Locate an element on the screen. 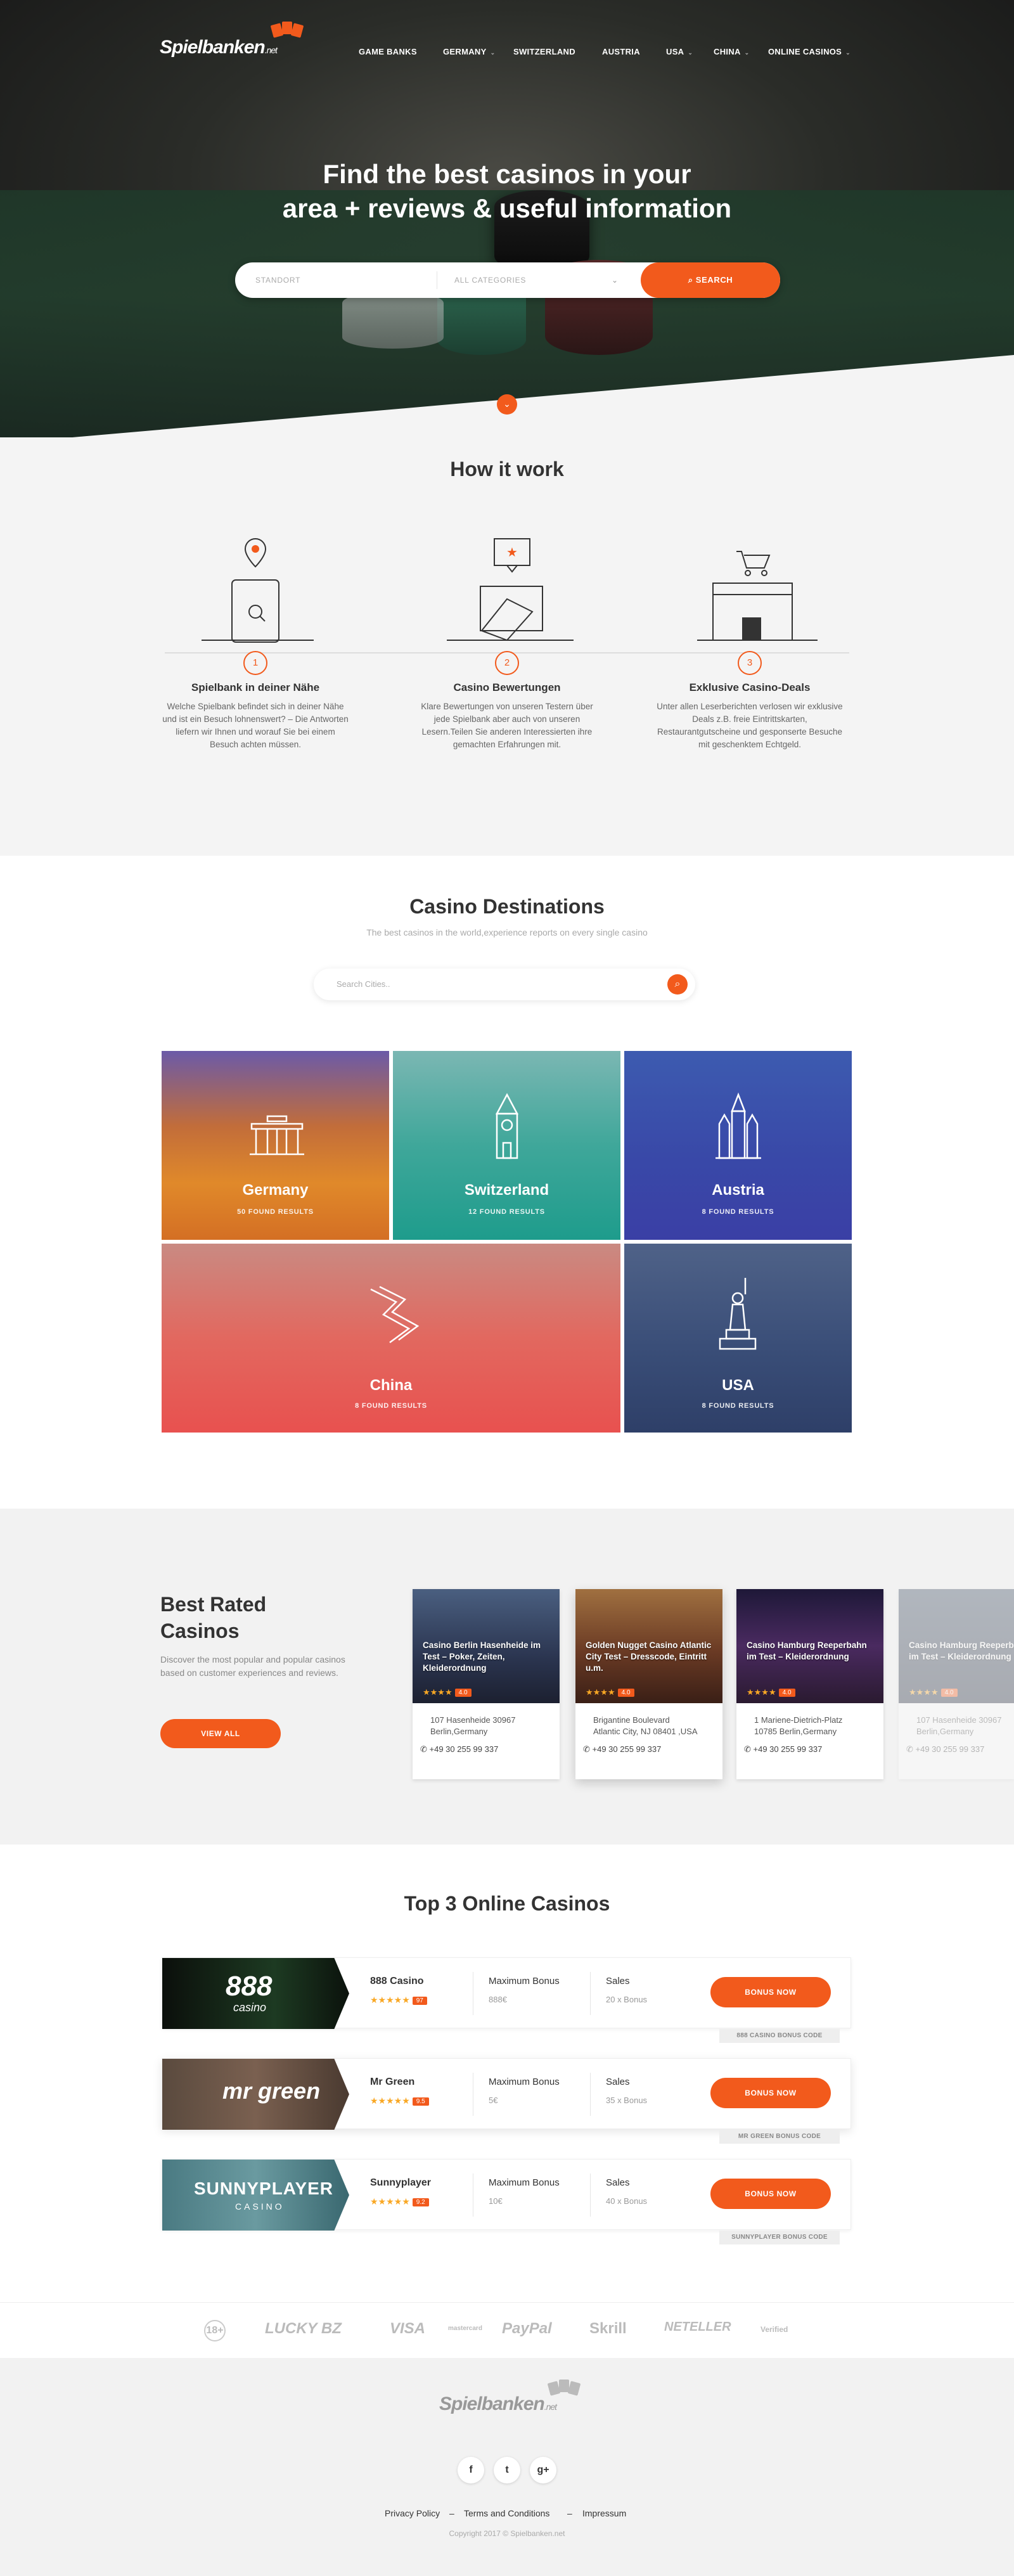 This screenshot has height=2576, width=1014. city-search-input: Search Cities.. is located at coordinates (489, 985).